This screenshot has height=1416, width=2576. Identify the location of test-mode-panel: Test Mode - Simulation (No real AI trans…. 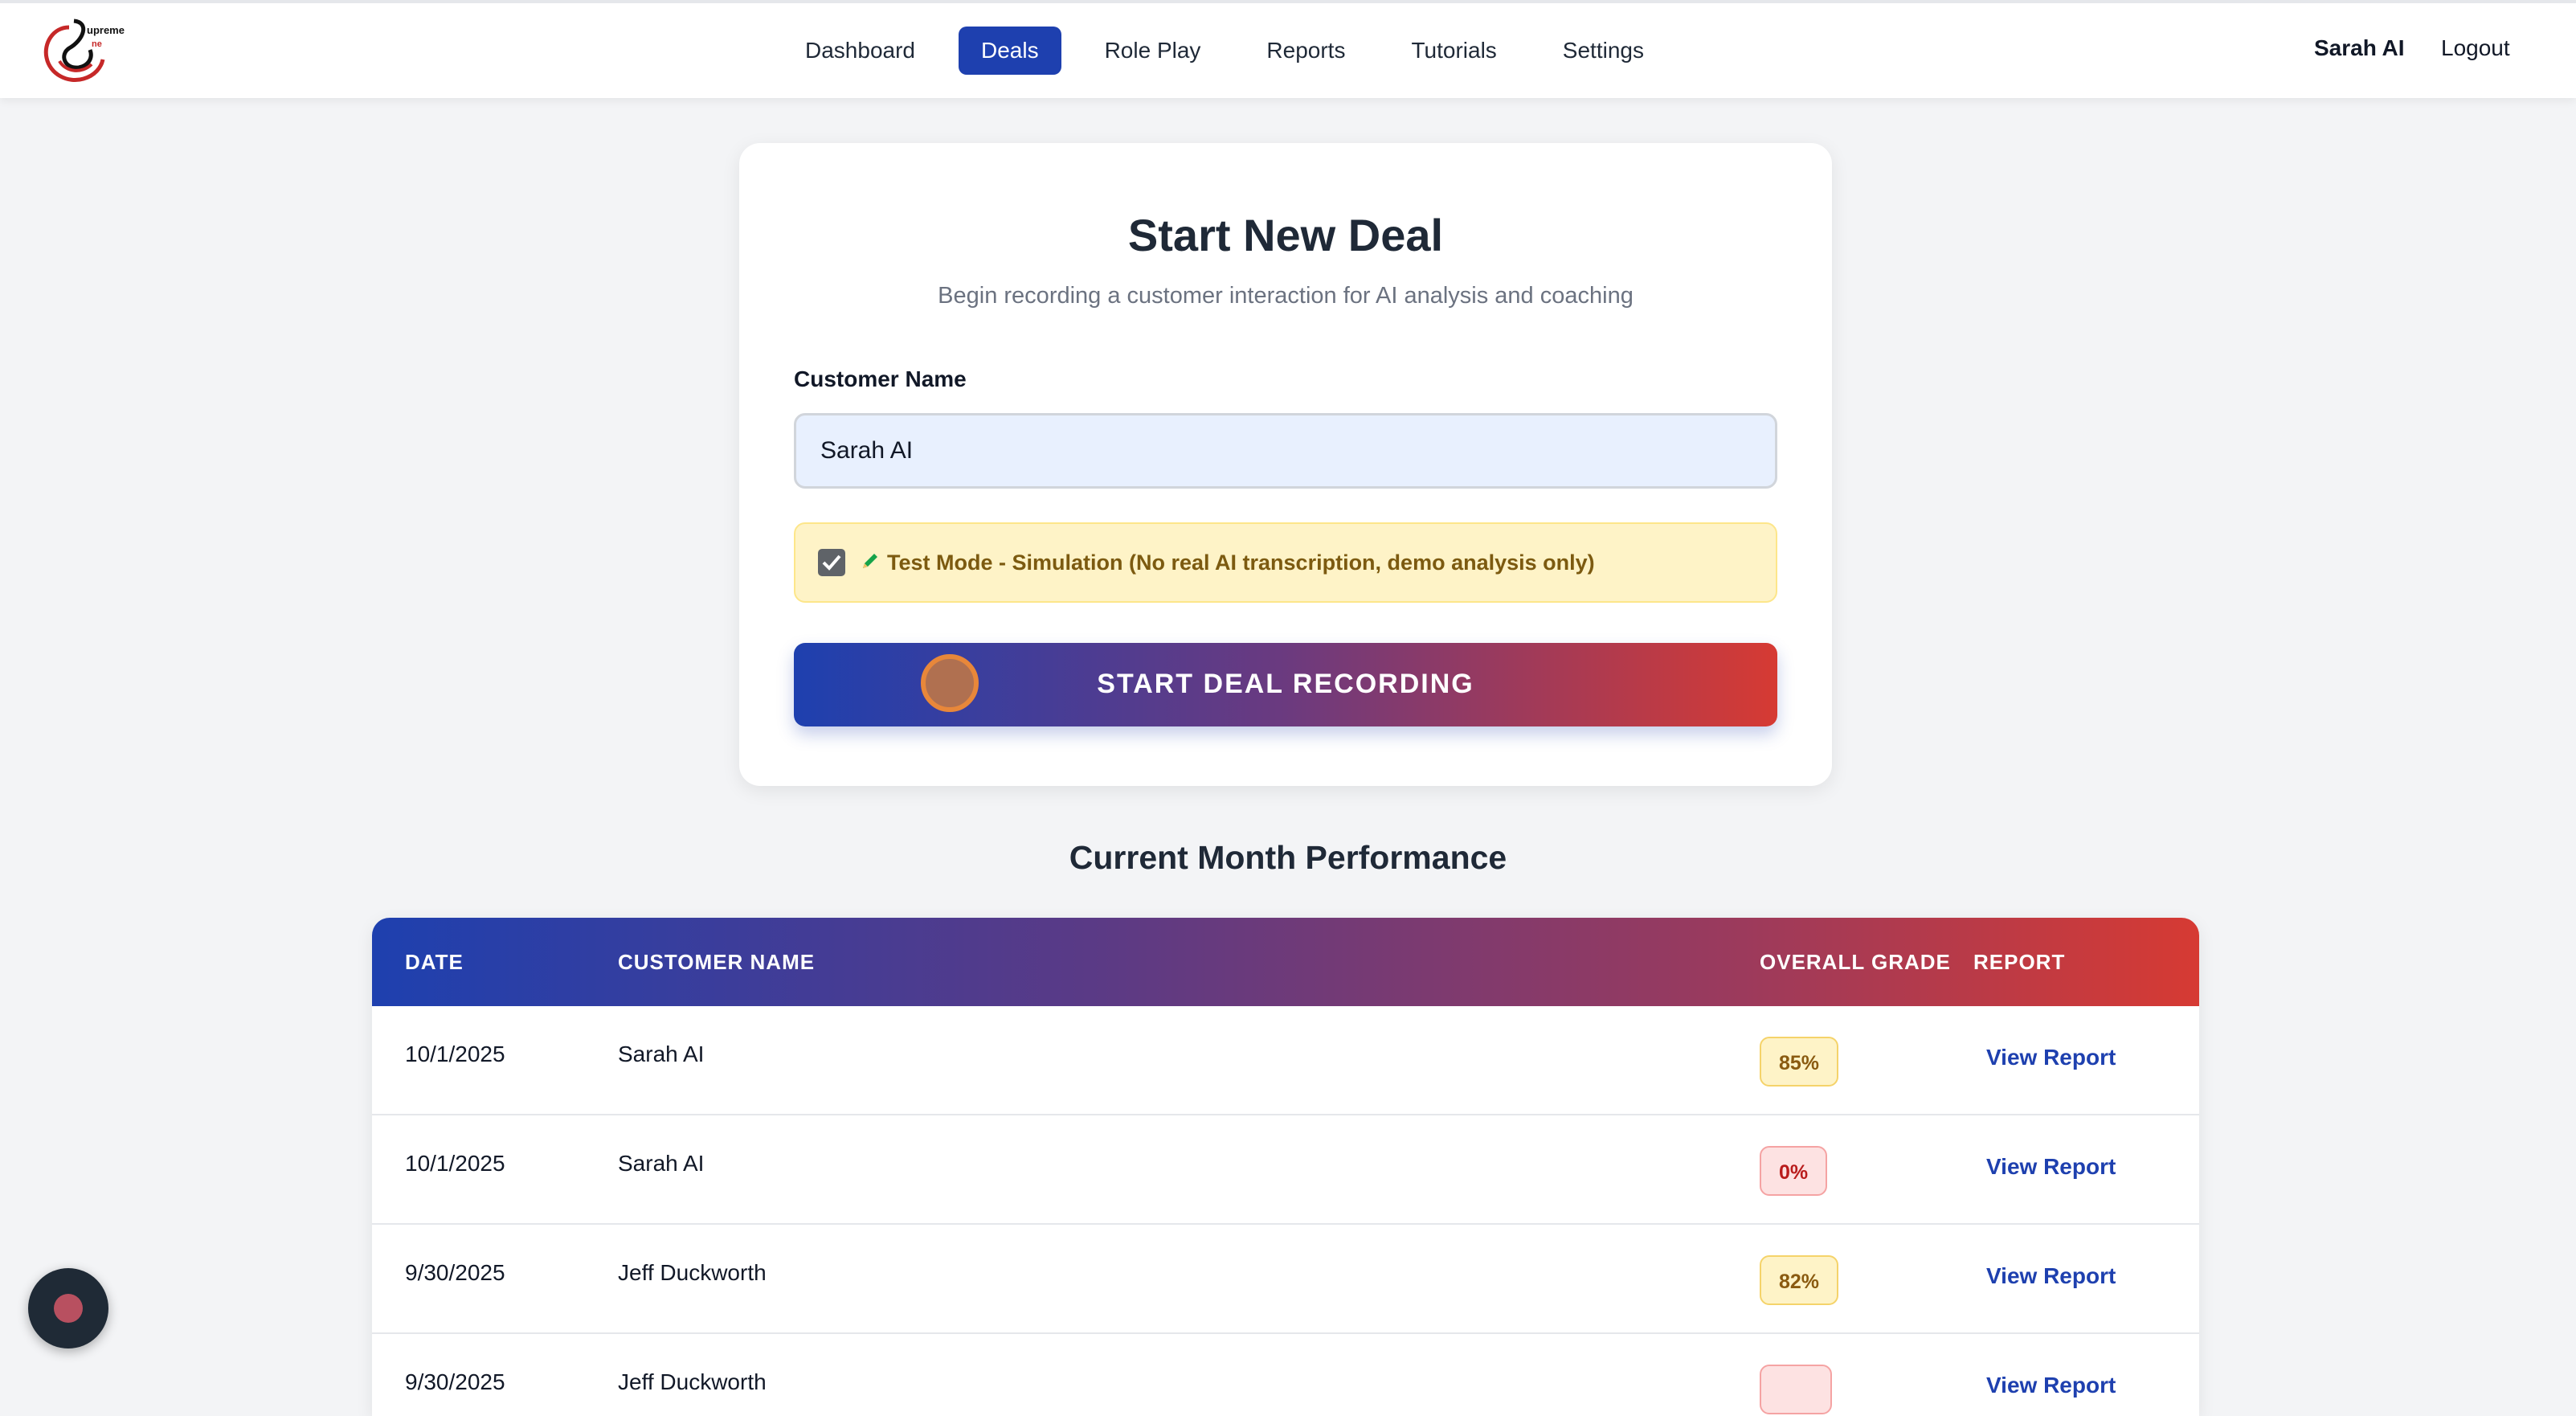
(1285, 562).